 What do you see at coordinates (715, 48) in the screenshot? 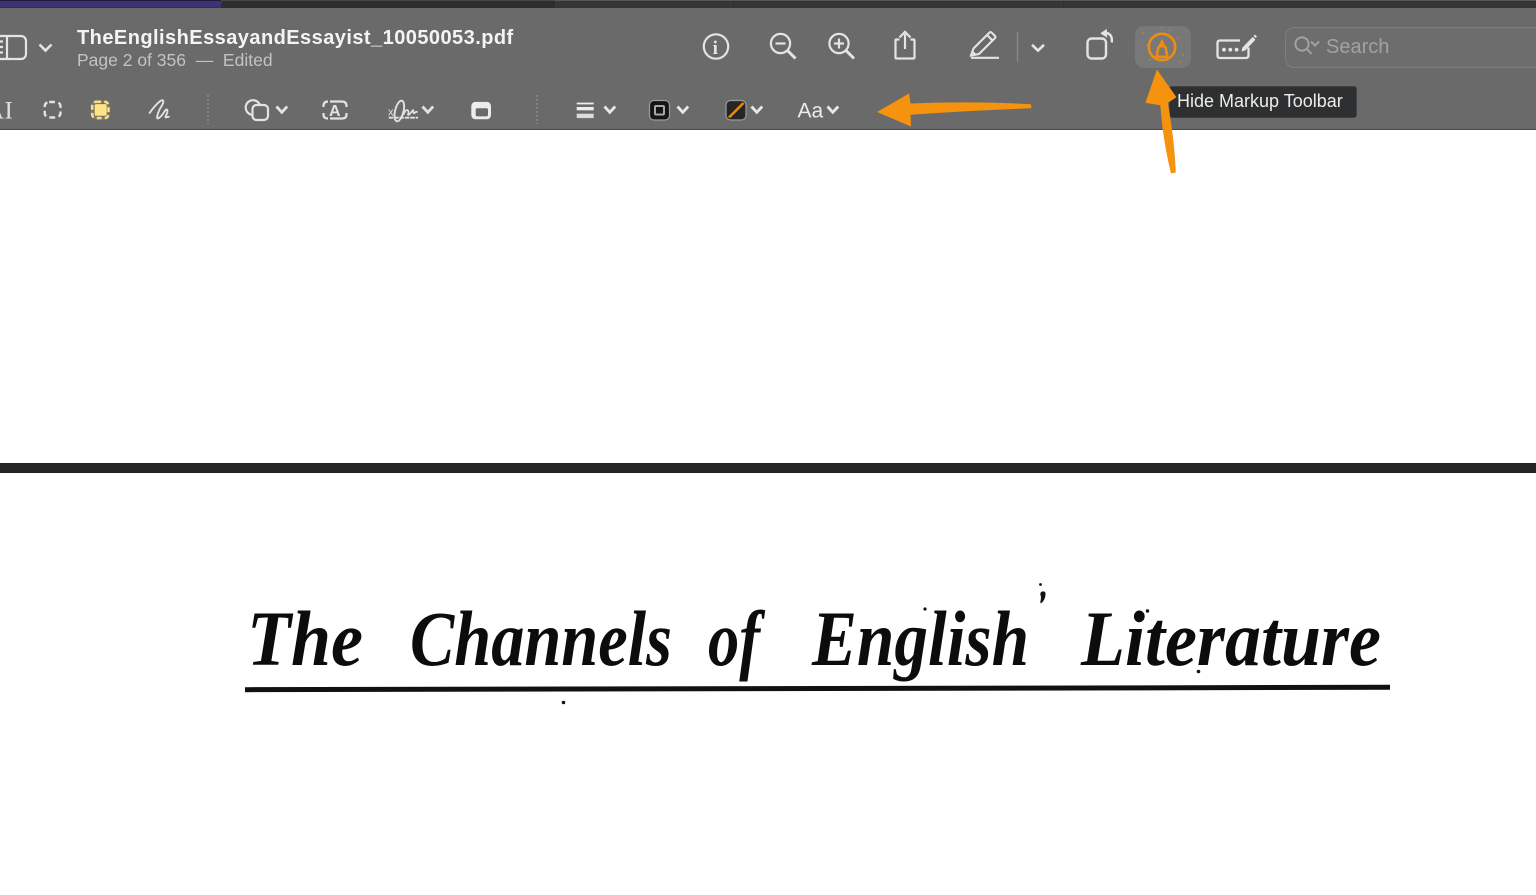
I see `svg-text: i` at bounding box center [715, 48].